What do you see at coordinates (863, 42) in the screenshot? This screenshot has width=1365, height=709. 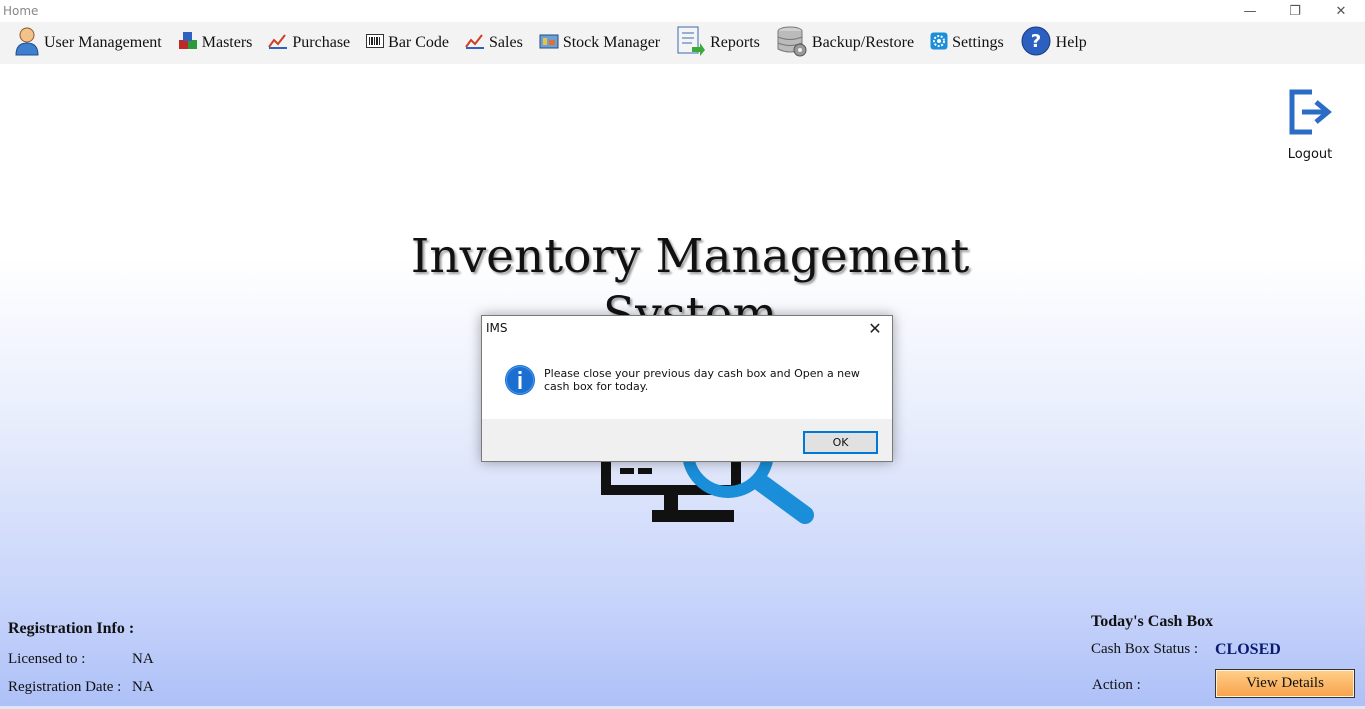 I see `menu-label: Backup/Restore` at bounding box center [863, 42].